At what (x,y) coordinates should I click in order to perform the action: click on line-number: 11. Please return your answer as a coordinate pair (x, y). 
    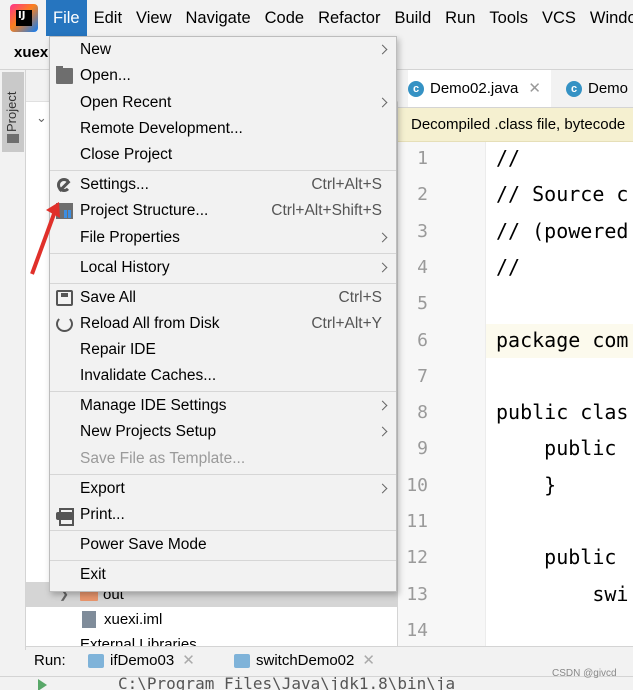
    Looking at the image, I should click on (417, 521).